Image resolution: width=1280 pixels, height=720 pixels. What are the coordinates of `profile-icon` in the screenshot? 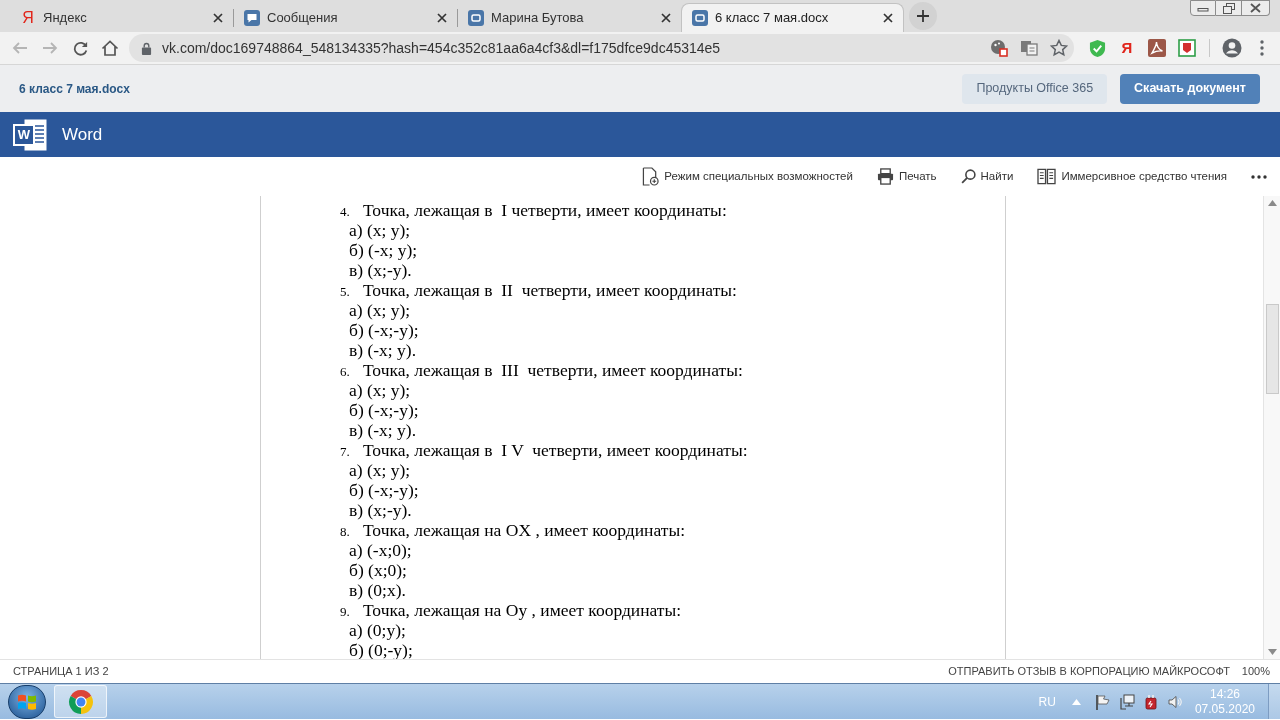 It's located at (1232, 48).